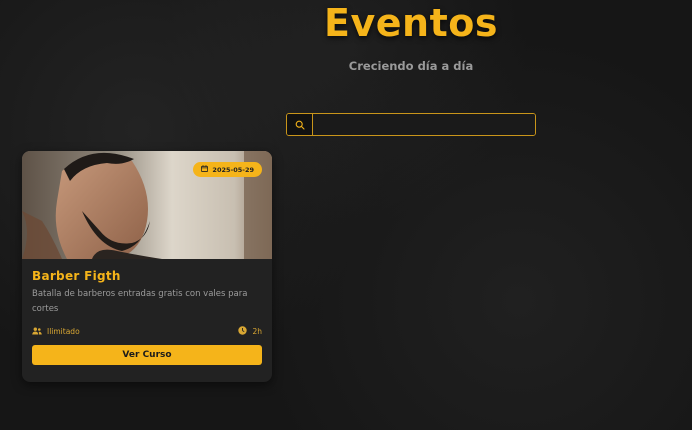 Image resolution: width=692 pixels, height=430 pixels. What do you see at coordinates (37, 332) in the screenshot?
I see `users-icon` at bounding box center [37, 332].